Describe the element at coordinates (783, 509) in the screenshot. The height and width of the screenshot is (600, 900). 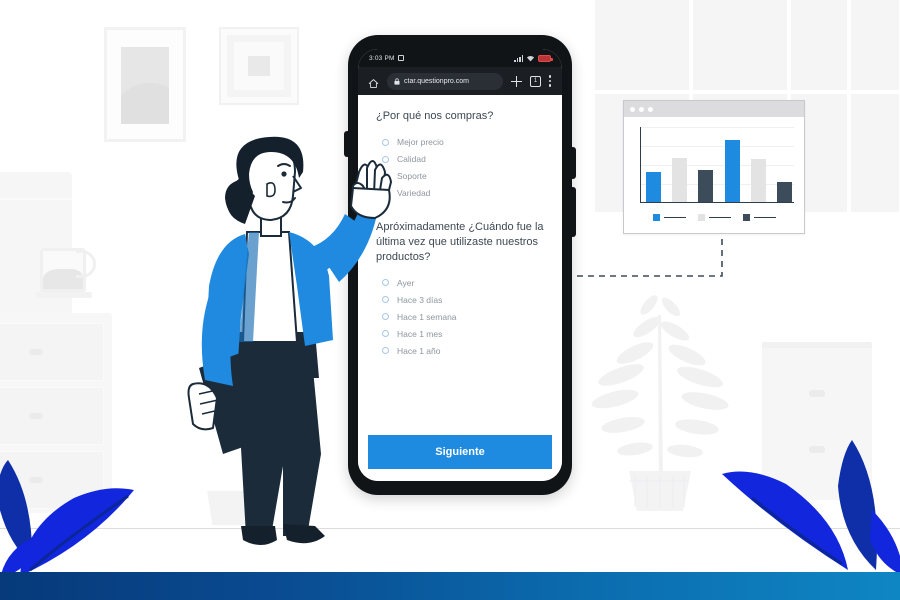
I see `blue-leaves-right` at that location.